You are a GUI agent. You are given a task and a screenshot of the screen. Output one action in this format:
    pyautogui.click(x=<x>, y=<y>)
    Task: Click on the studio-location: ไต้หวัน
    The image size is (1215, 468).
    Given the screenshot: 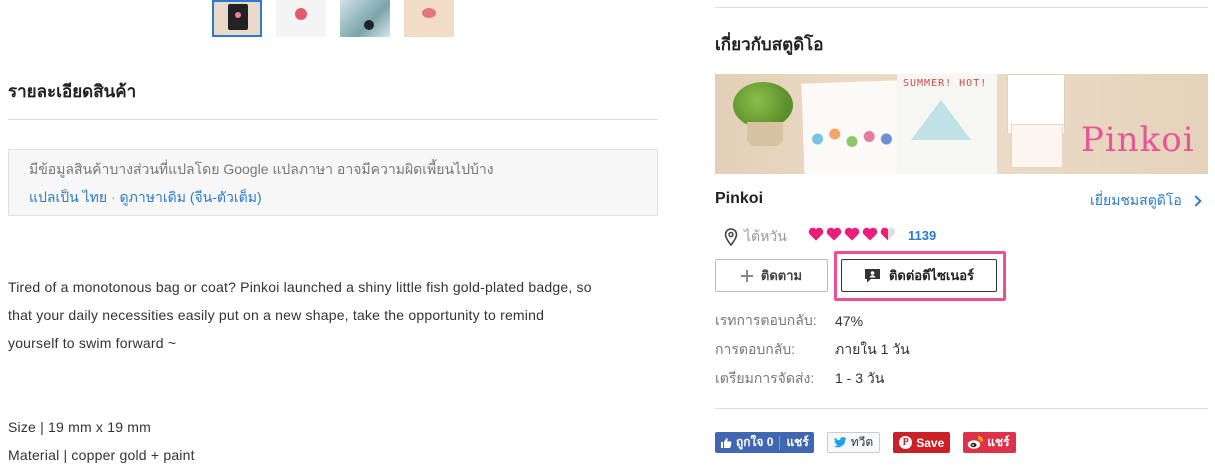 What is the action you would take?
    pyautogui.click(x=755, y=237)
    